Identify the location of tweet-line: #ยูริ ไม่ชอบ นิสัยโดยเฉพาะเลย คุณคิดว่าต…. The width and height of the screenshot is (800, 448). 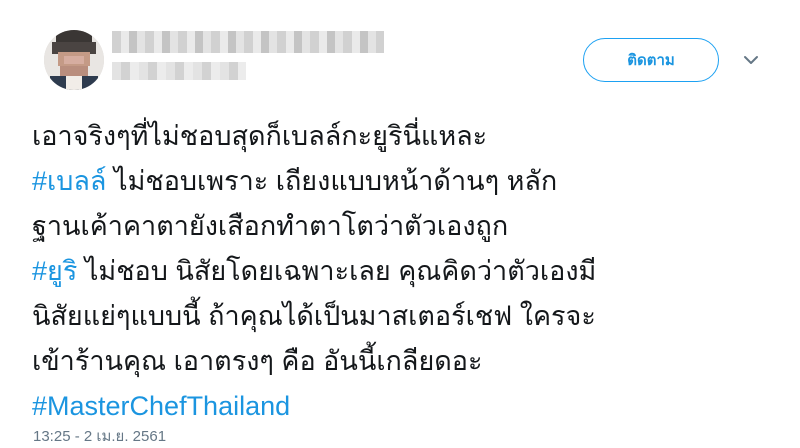
(402, 271).